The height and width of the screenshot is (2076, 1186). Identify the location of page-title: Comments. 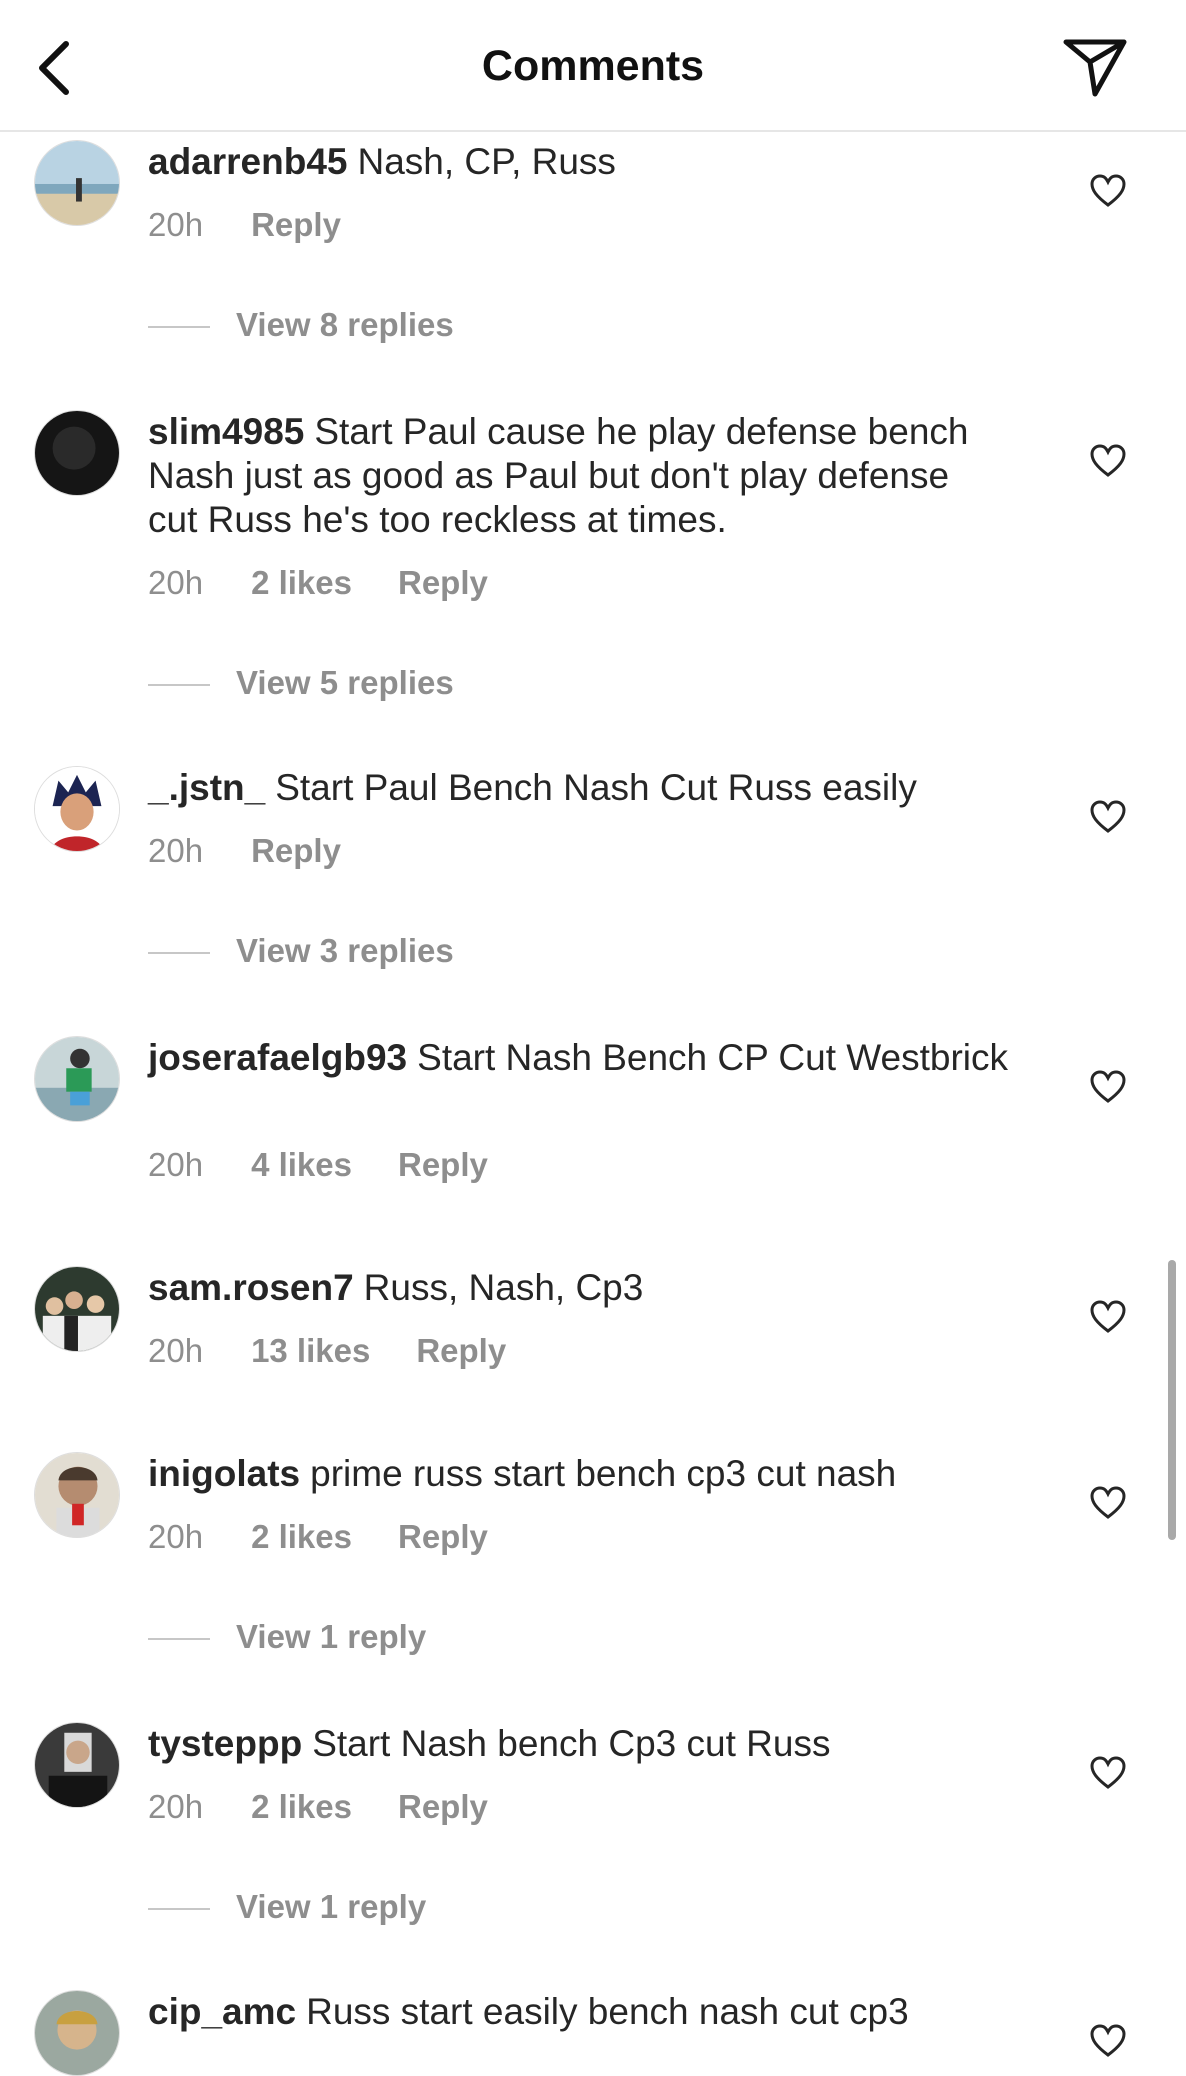
(593, 66).